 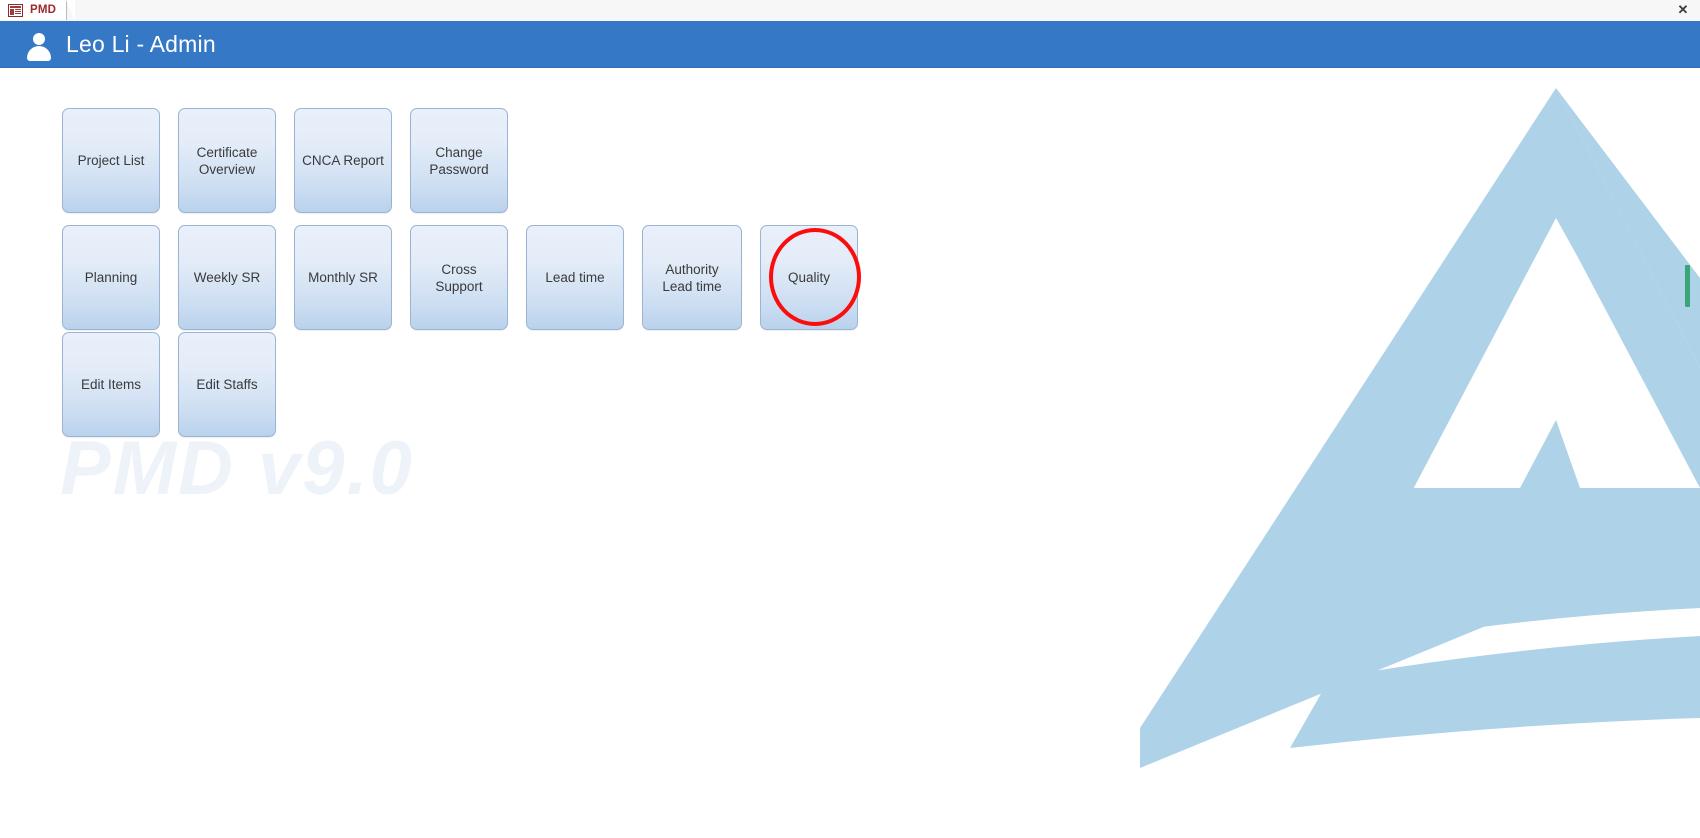 I want to click on menu-button-lead-time: Lead time, so click(x=575, y=277).